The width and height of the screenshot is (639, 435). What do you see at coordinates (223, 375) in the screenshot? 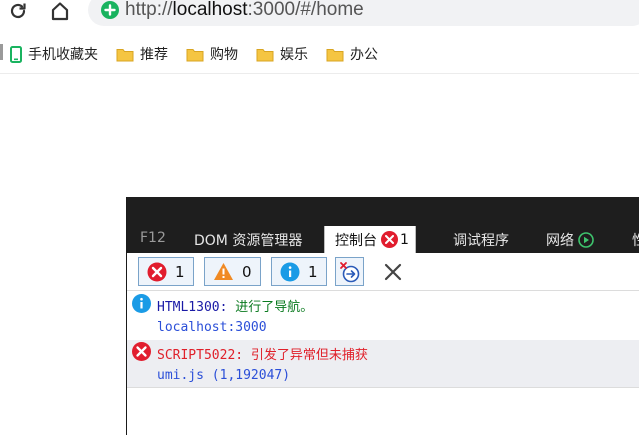
I see `log-source-link: umi.js (1,192047)` at bounding box center [223, 375].